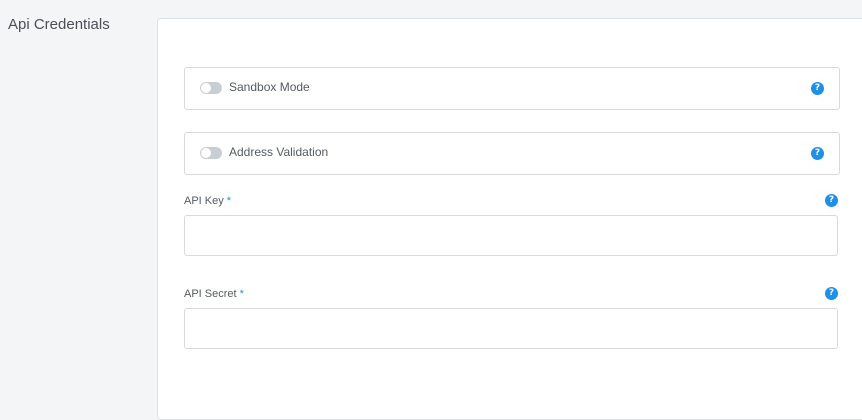 This screenshot has width=862, height=420. I want to click on sandbox-mode-label: Sandbox Mode, so click(269, 87).